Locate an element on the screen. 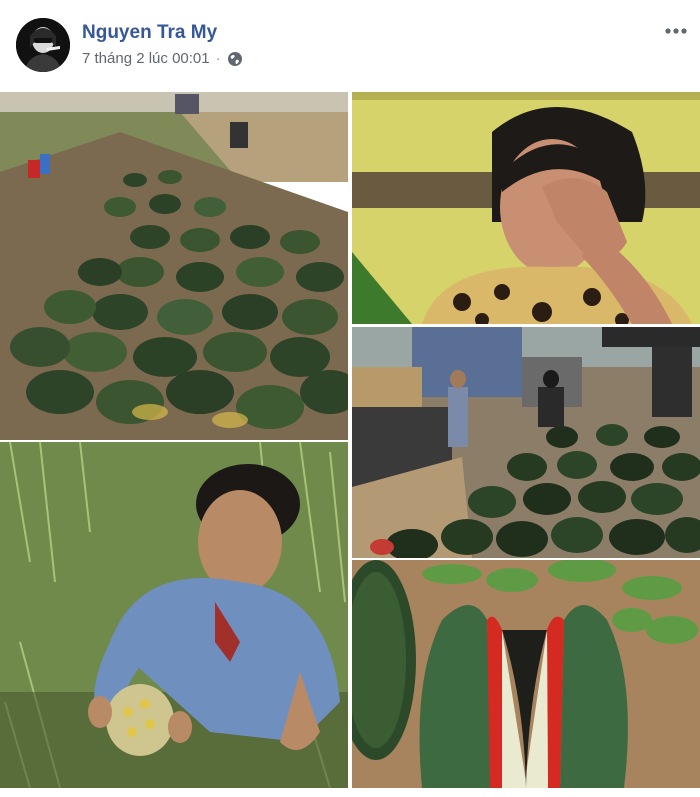 This screenshot has width=700, height=797. post-meta: 7 tháng 2 lúc 00:01 · is located at coordinates (162, 58).